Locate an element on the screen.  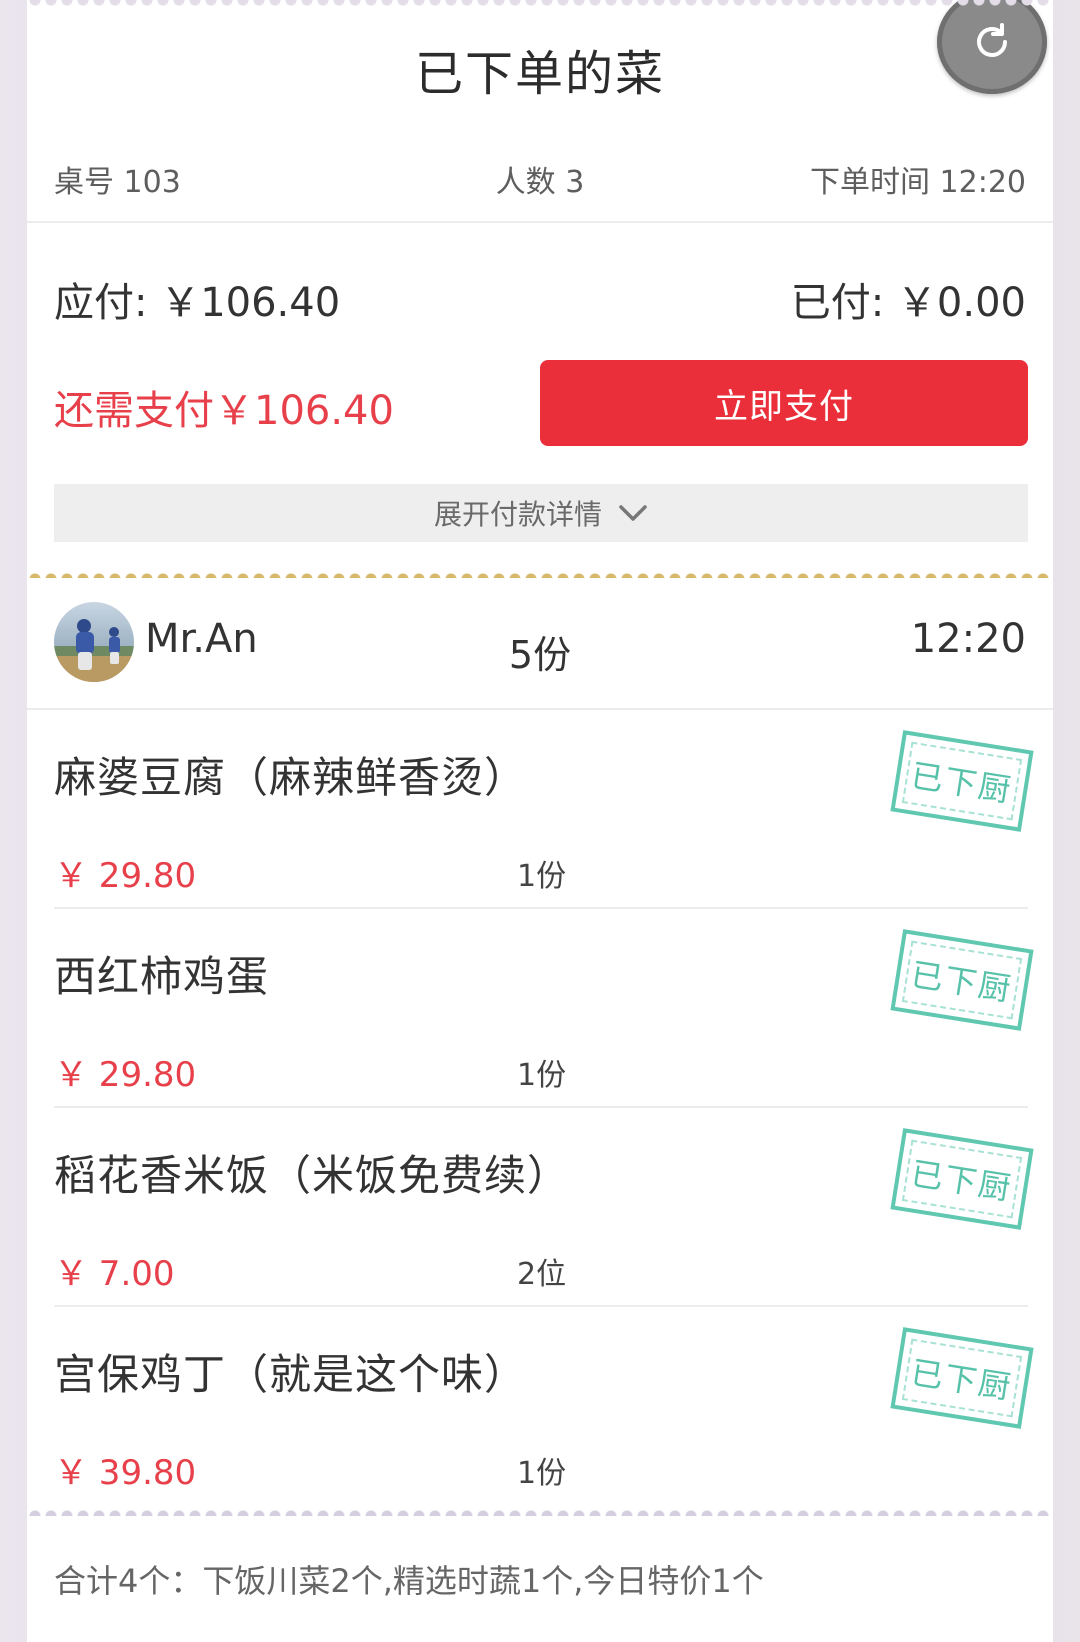
refresh-icon is located at coordinates (992, 40).